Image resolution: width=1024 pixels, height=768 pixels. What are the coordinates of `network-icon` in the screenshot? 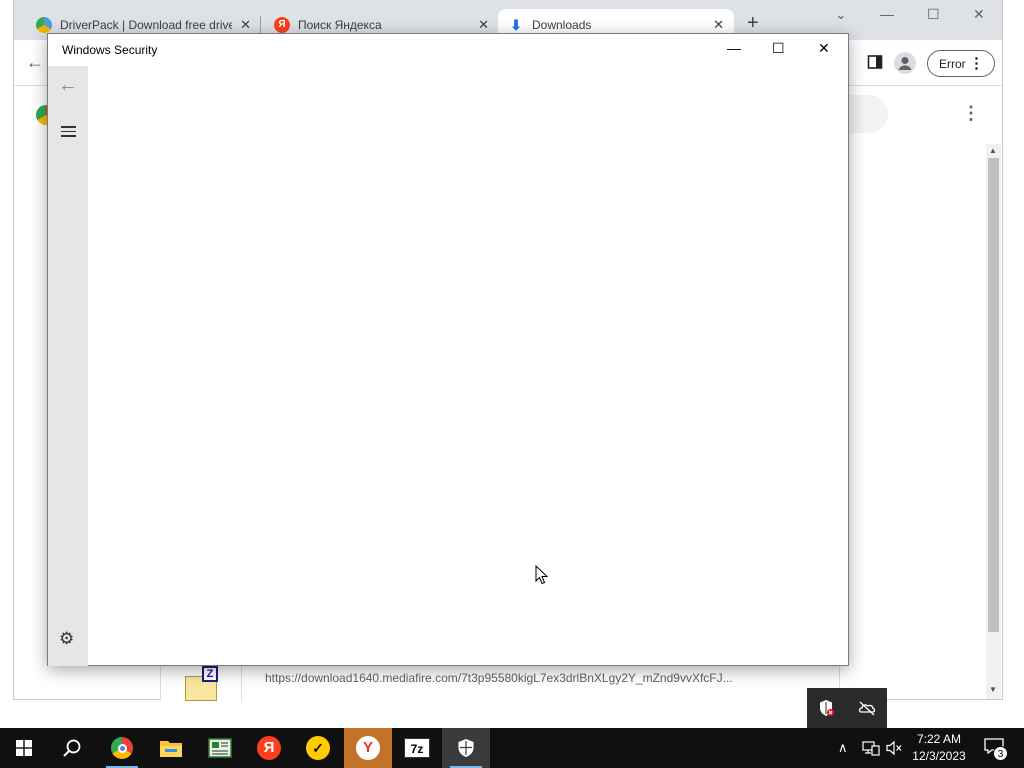 It's located at (871, 748).